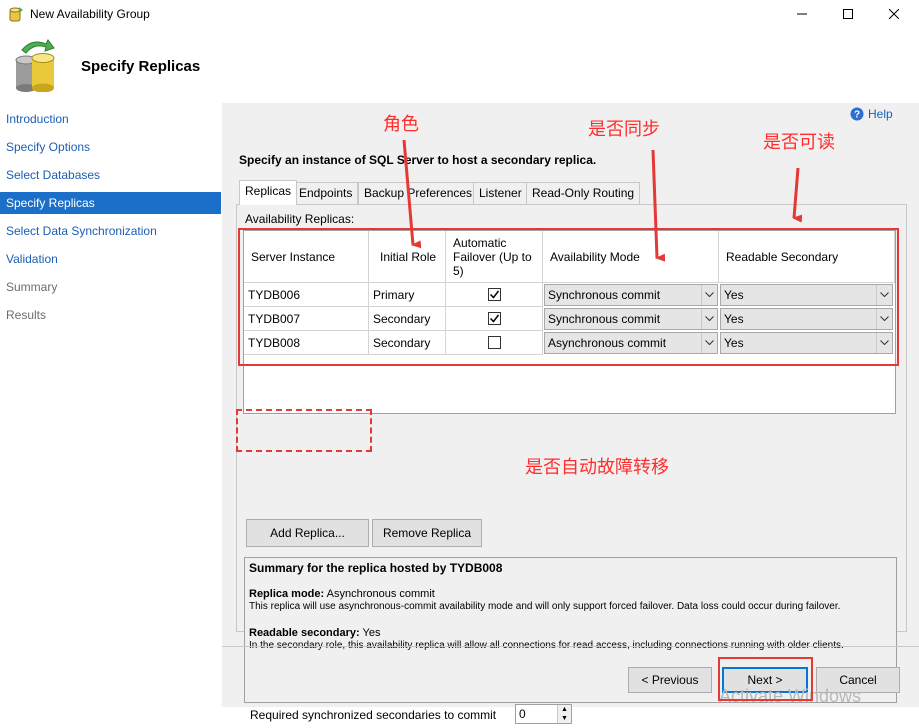 The width and height of the screenshot is (919, 728). Describe the element at coordinates (16, 14) in the screenshot. I see `app-icon` at that location.